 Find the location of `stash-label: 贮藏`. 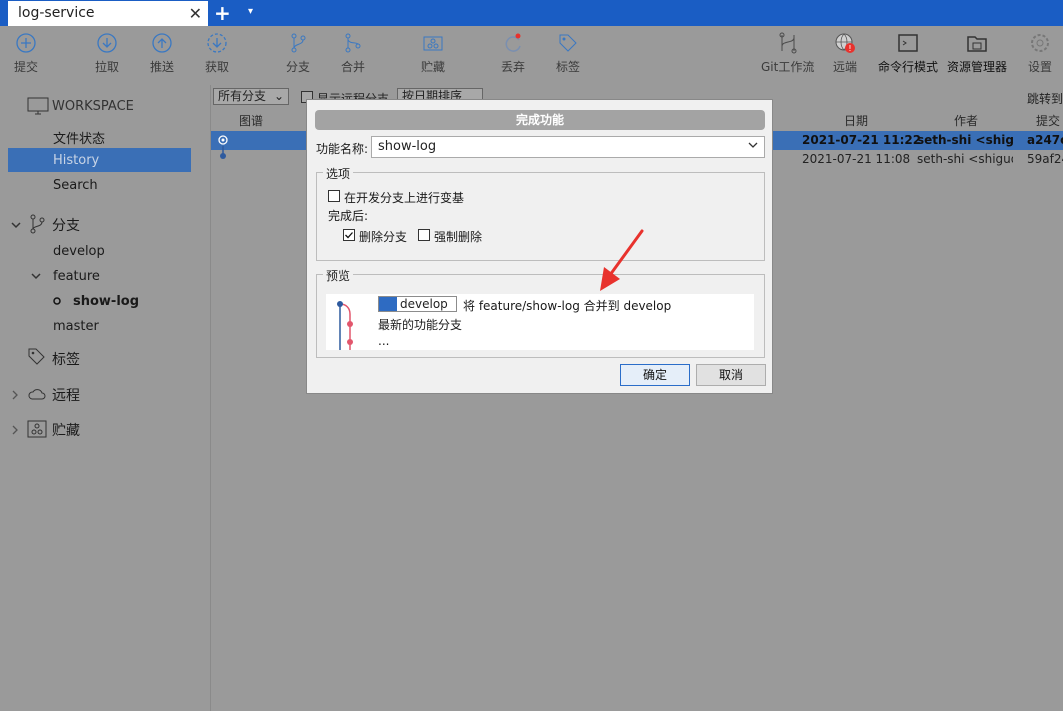

stash-label: 贮藏 is located at coordinates (433, 67).